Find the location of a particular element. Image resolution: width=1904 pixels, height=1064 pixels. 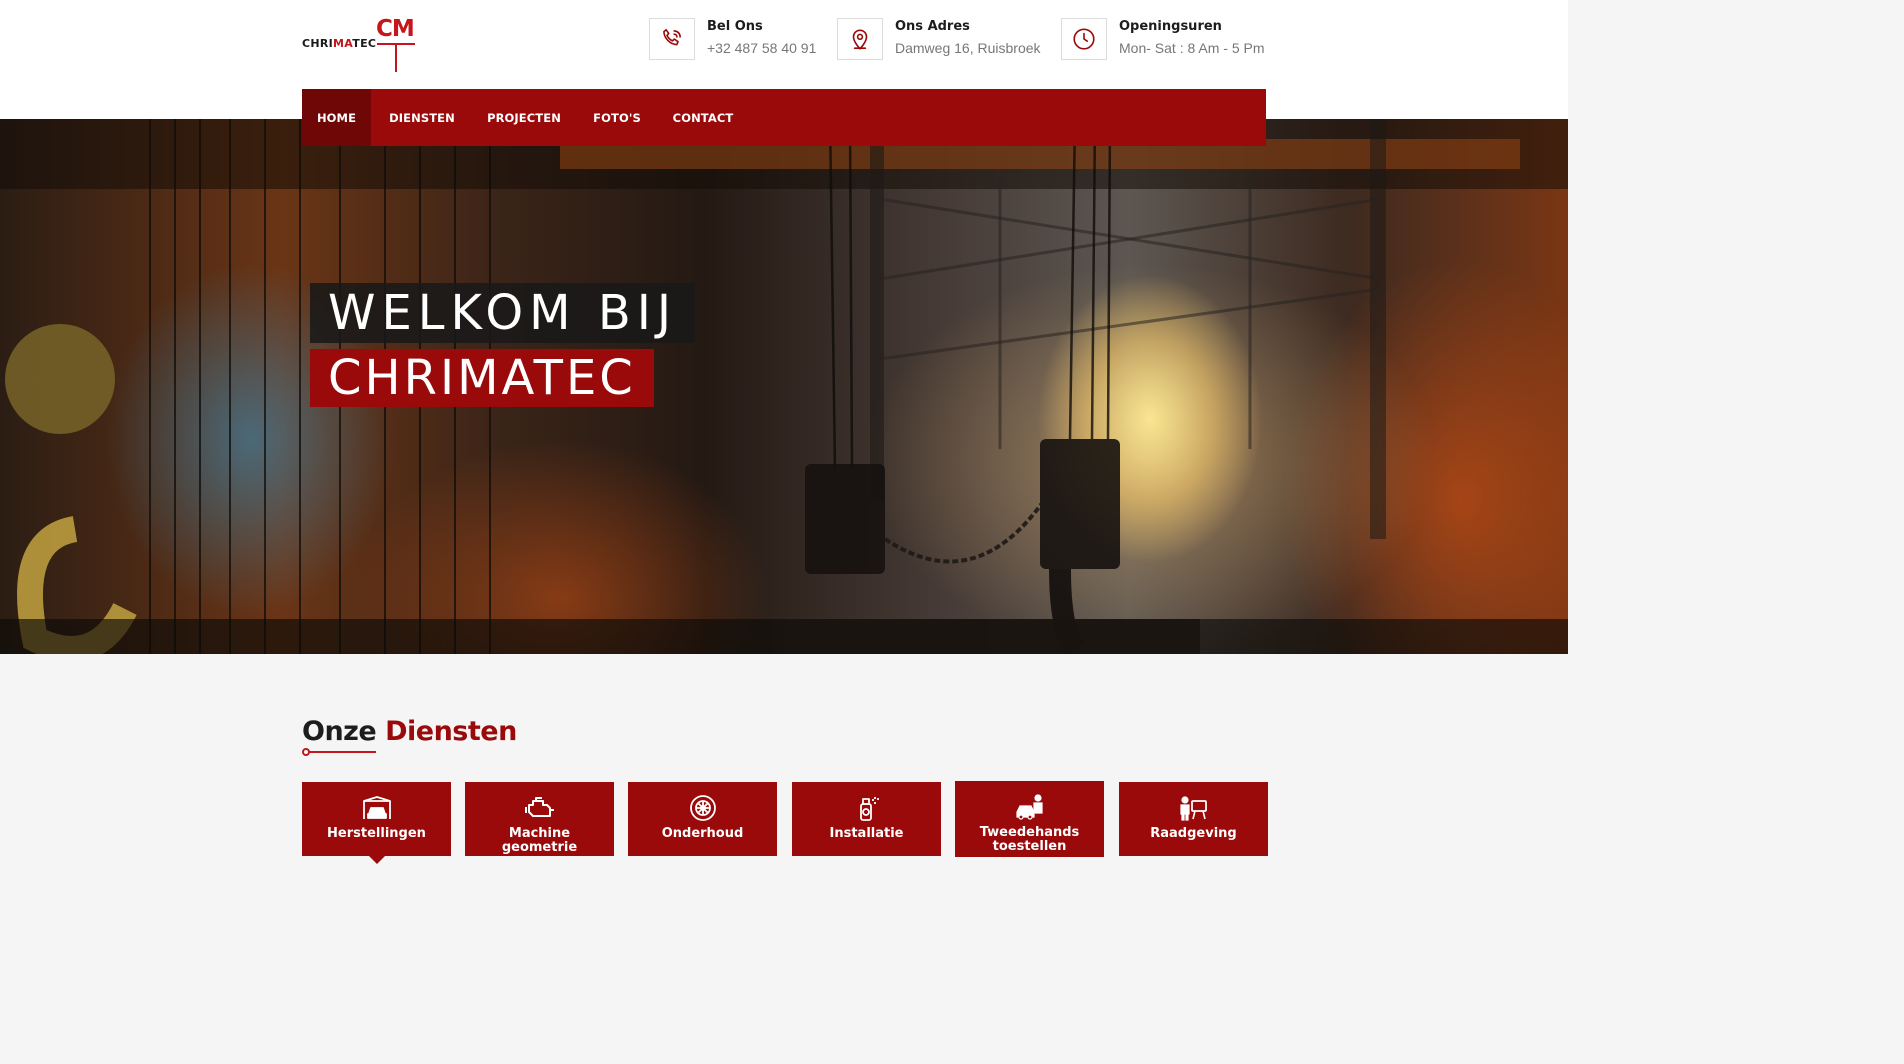

service-label: Herstellingen is located at coordinates (376, 833).